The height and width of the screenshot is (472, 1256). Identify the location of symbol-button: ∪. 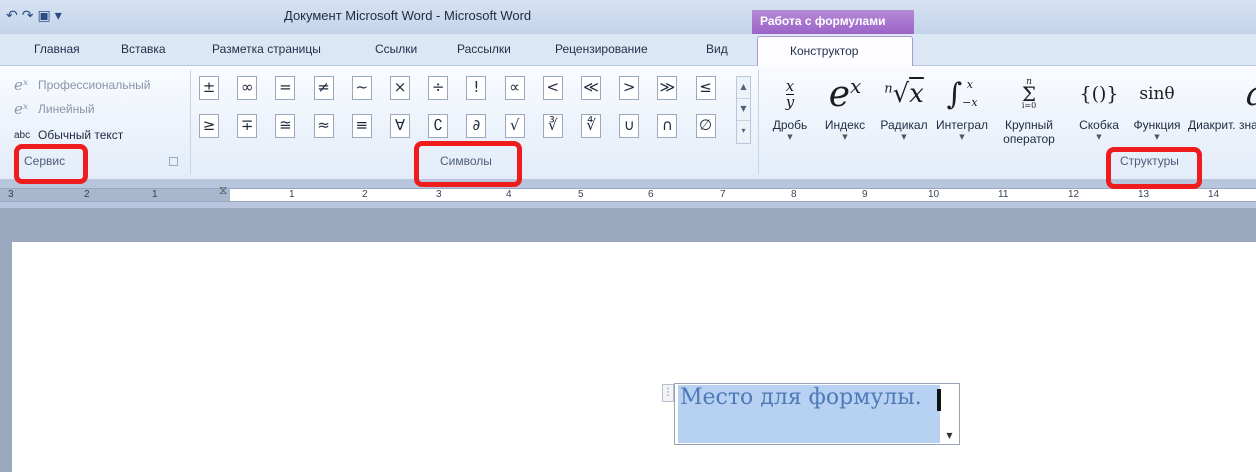
(629, 126).